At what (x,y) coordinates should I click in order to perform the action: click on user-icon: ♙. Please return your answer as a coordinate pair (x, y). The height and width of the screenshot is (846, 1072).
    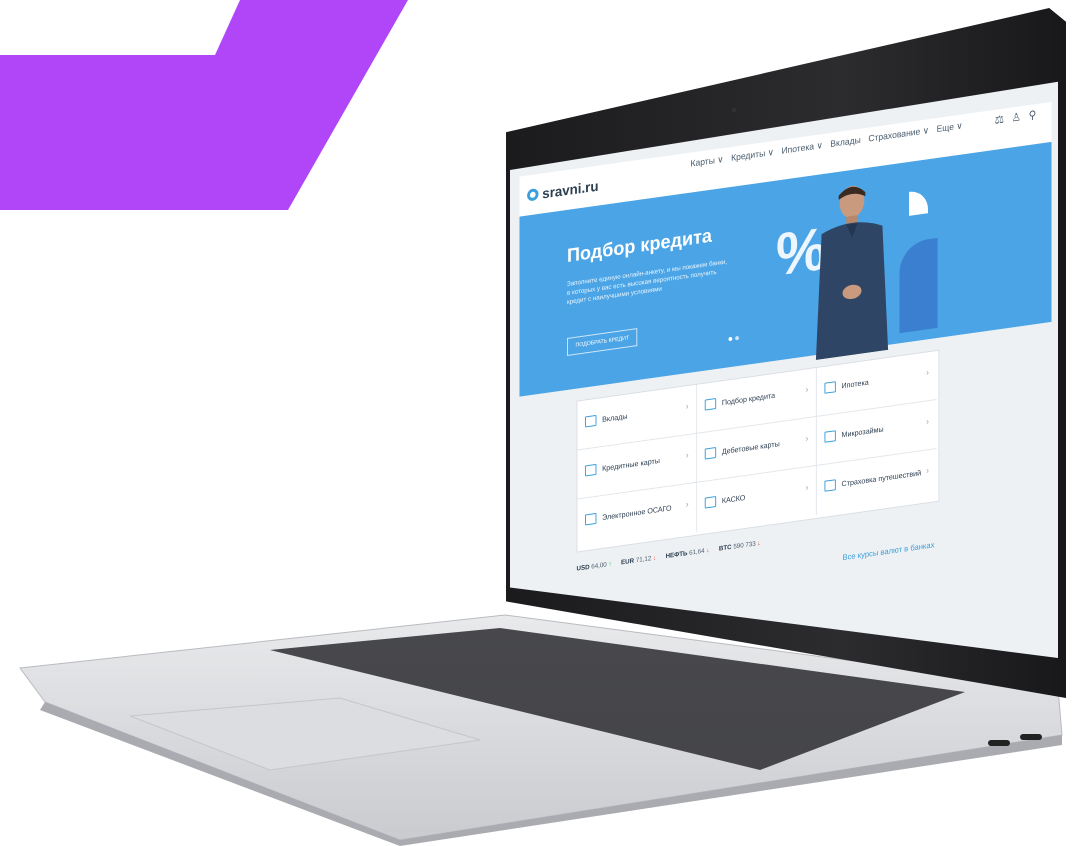
    Looking at the image, I should click on (1016, 117).